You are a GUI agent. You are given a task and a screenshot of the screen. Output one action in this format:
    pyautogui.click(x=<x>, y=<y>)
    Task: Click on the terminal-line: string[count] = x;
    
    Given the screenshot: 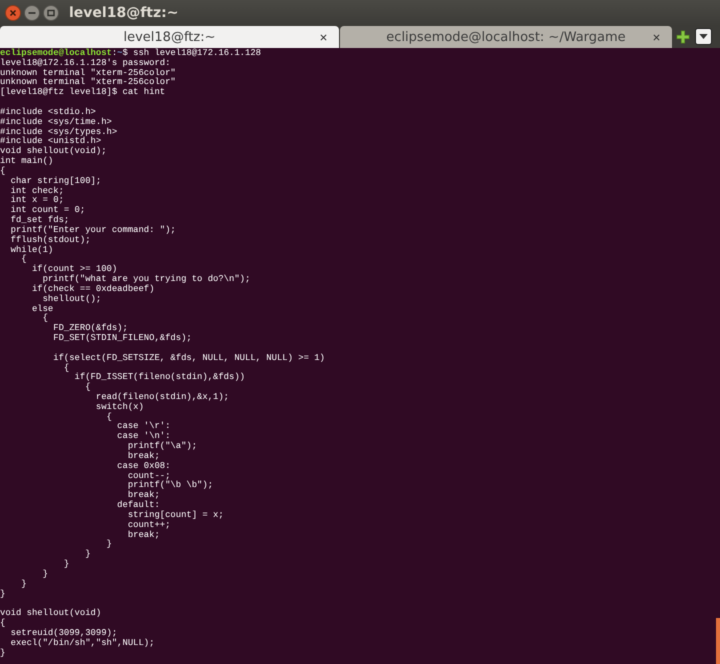 What is the action you would take?
    pyautogui.click(x=175, y=515)
    